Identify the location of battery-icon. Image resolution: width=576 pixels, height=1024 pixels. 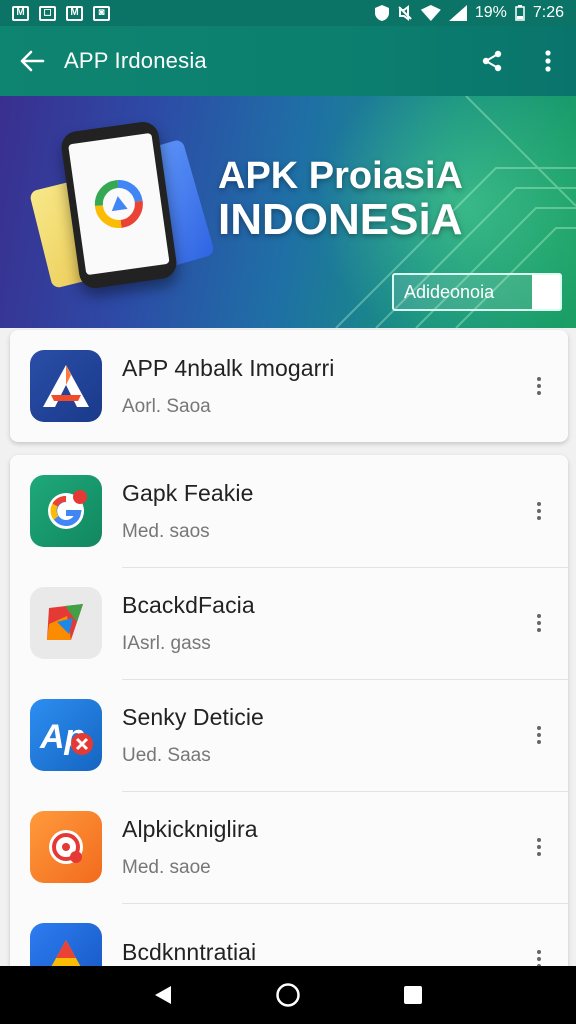
(520, 13).